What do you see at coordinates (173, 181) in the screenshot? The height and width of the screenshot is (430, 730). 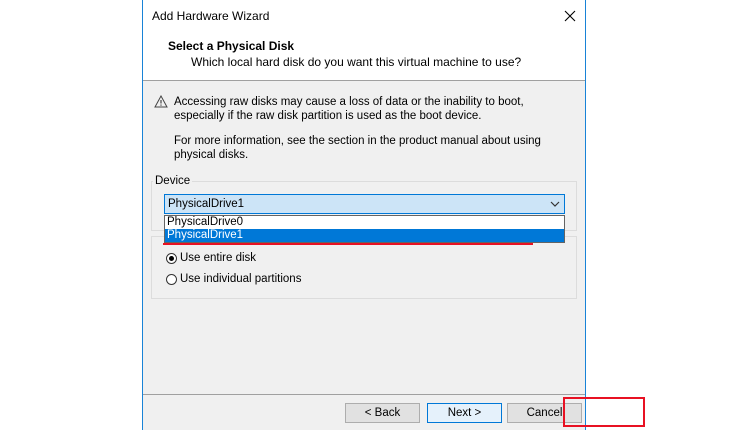 I see `device-label: Device` at bounding box center [173, 181].